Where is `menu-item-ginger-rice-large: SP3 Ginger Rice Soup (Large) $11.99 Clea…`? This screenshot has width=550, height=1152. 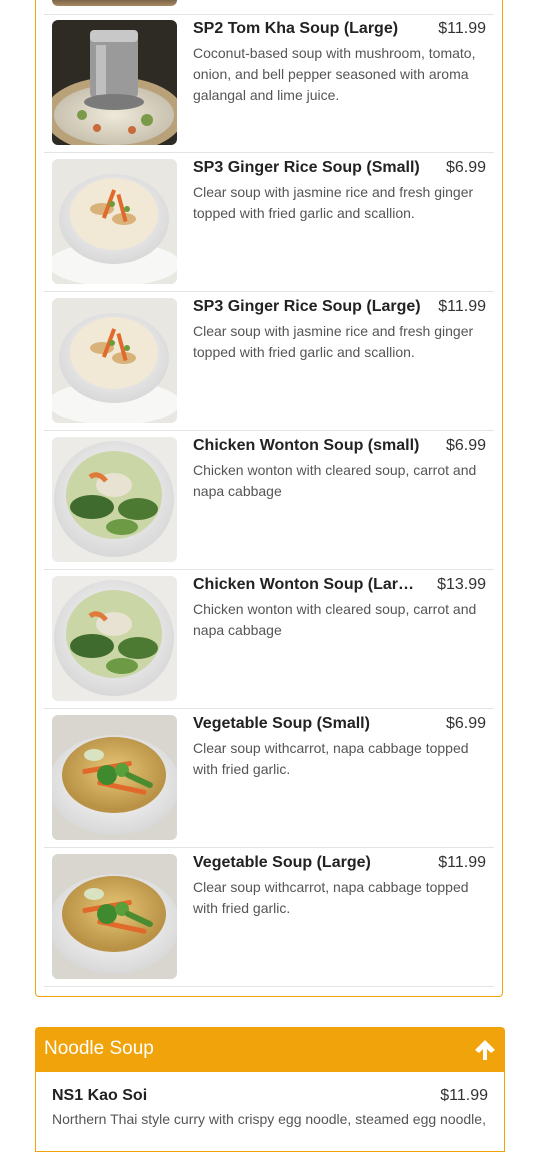 menu-item-ginger-rice-large: SP3 Ginger Rice Soup (Large) $11.99 Clea… is located at coordinates (269, 361).